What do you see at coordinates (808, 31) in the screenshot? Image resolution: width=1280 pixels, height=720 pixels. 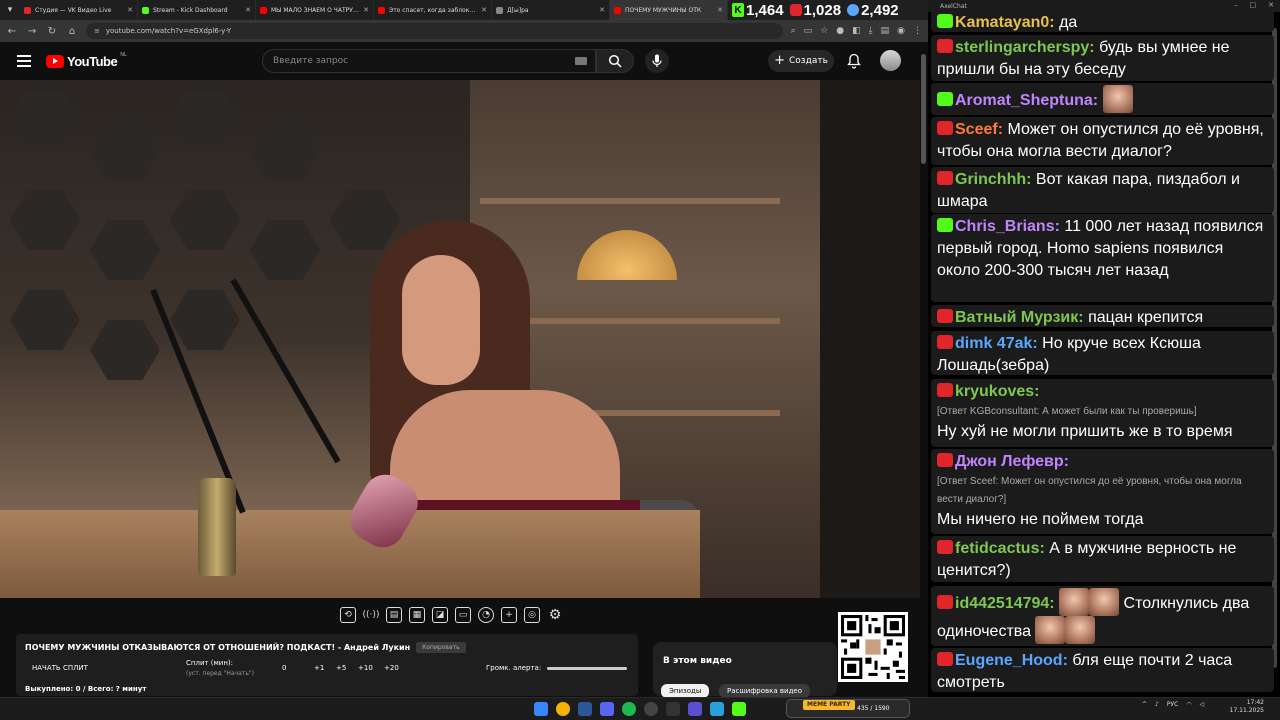 I see `cast-icon: ▭` at bounding box center [808, 31].